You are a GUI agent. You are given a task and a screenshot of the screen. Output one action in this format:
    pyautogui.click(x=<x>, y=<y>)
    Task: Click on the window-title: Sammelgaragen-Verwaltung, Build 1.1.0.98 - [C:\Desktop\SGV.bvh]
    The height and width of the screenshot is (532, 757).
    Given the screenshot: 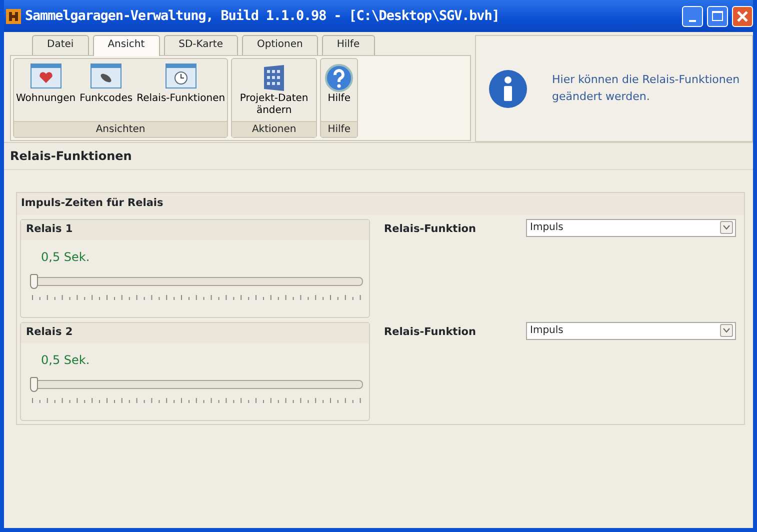 What is the action you would take?
    pyautogui.click(x=262, y=16)
    